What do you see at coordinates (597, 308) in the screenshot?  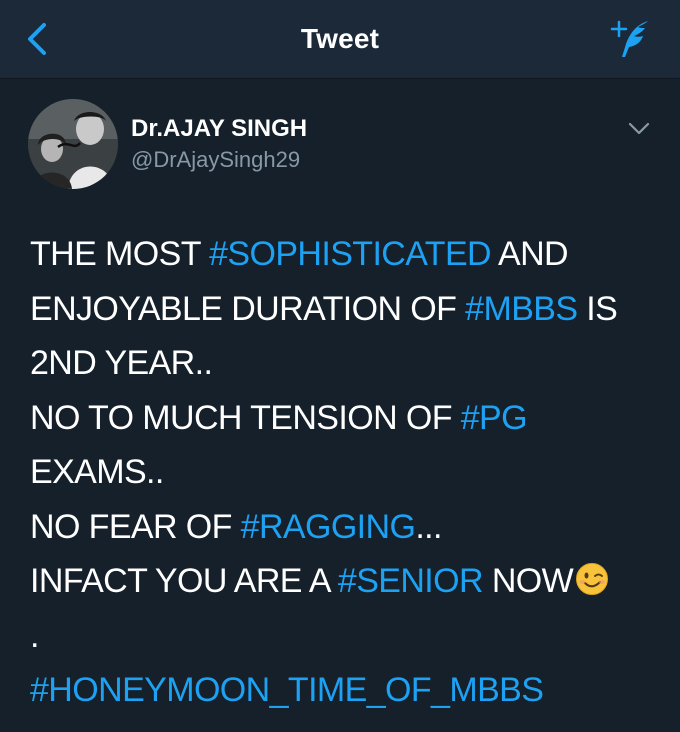 I see `text-segment: IS` at bounding box center [597, 308].